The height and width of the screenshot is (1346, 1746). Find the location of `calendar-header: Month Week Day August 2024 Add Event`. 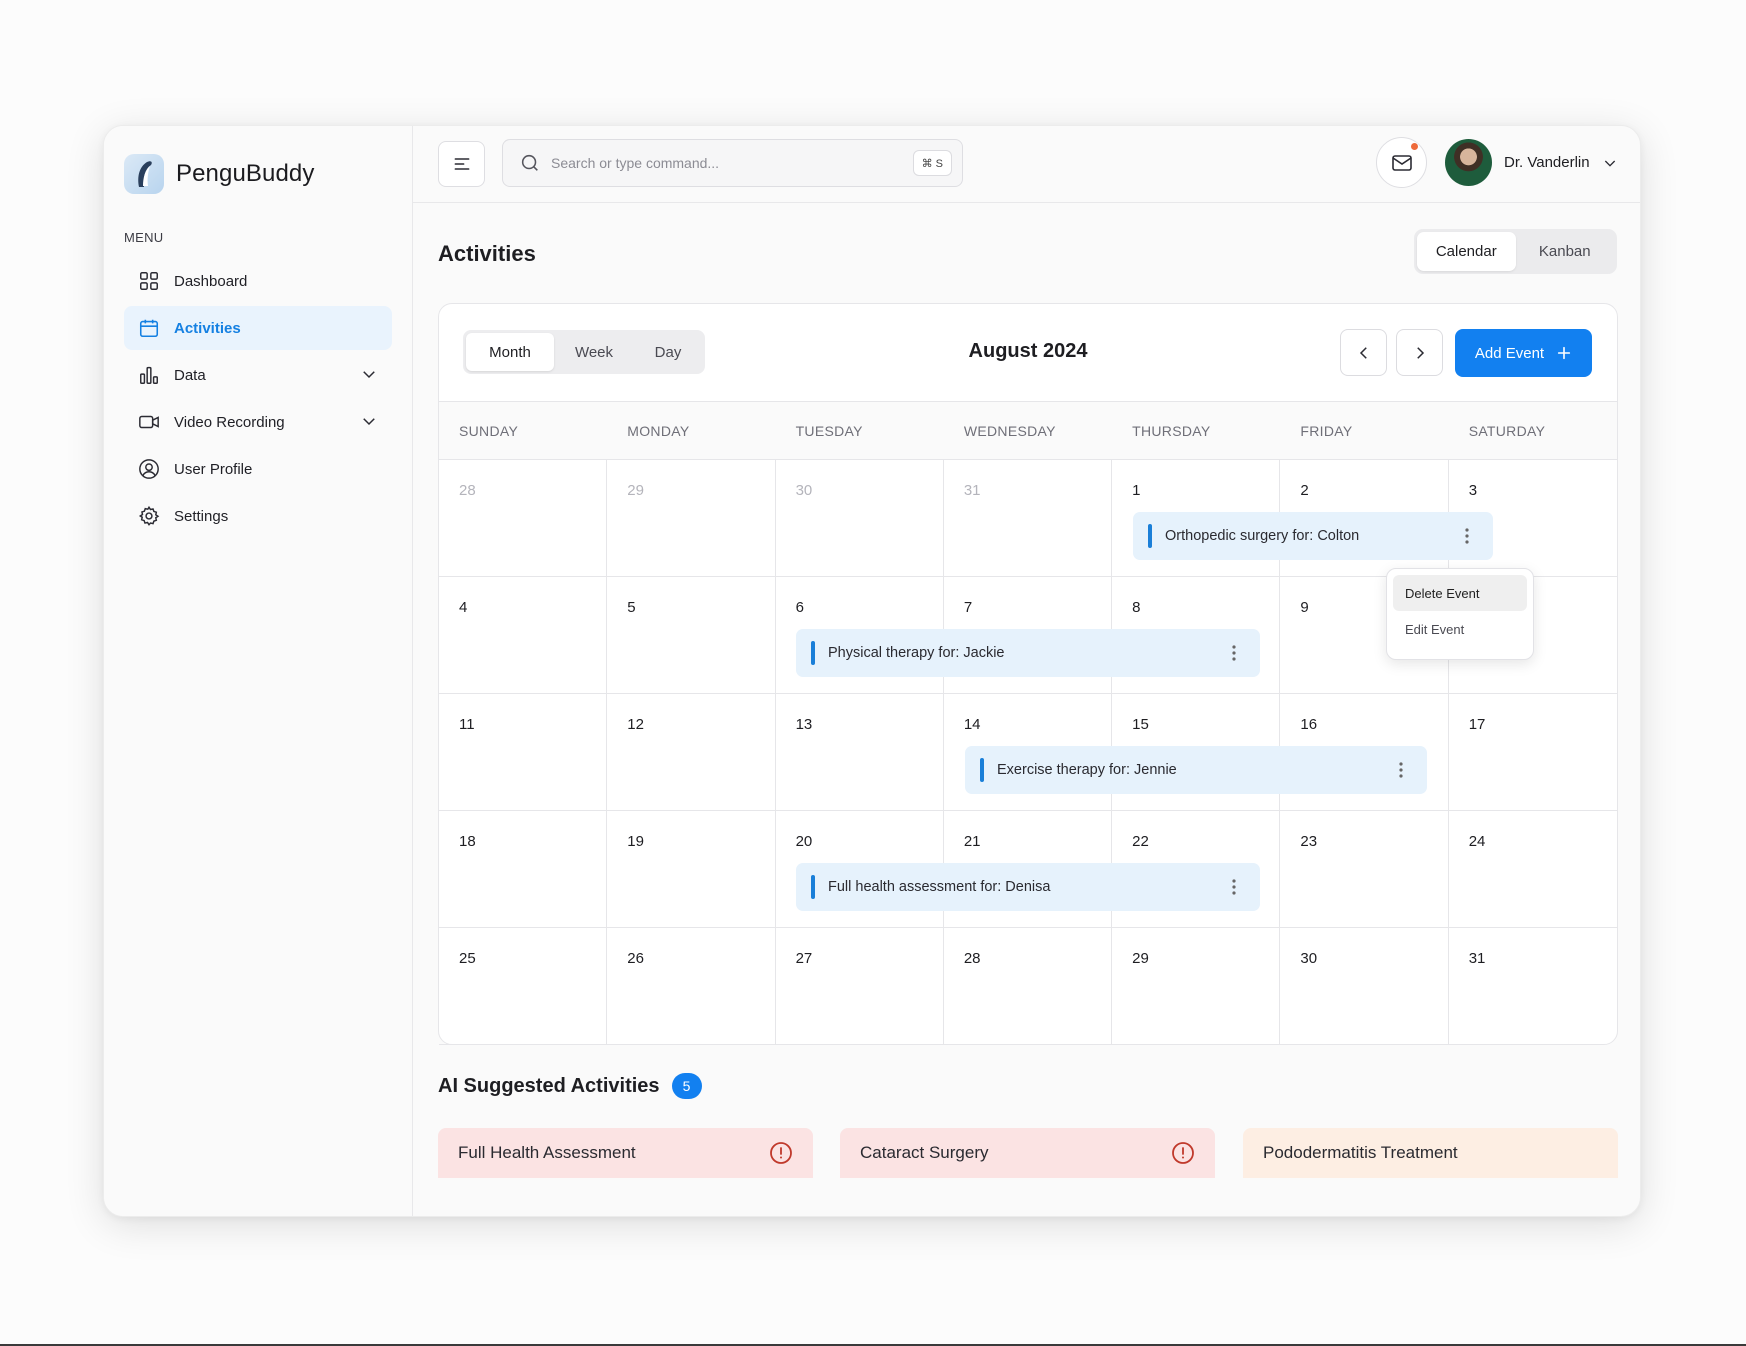

calendar-header: Month Week Day August 2024 Add Event is located at coordinates (1028, 353).